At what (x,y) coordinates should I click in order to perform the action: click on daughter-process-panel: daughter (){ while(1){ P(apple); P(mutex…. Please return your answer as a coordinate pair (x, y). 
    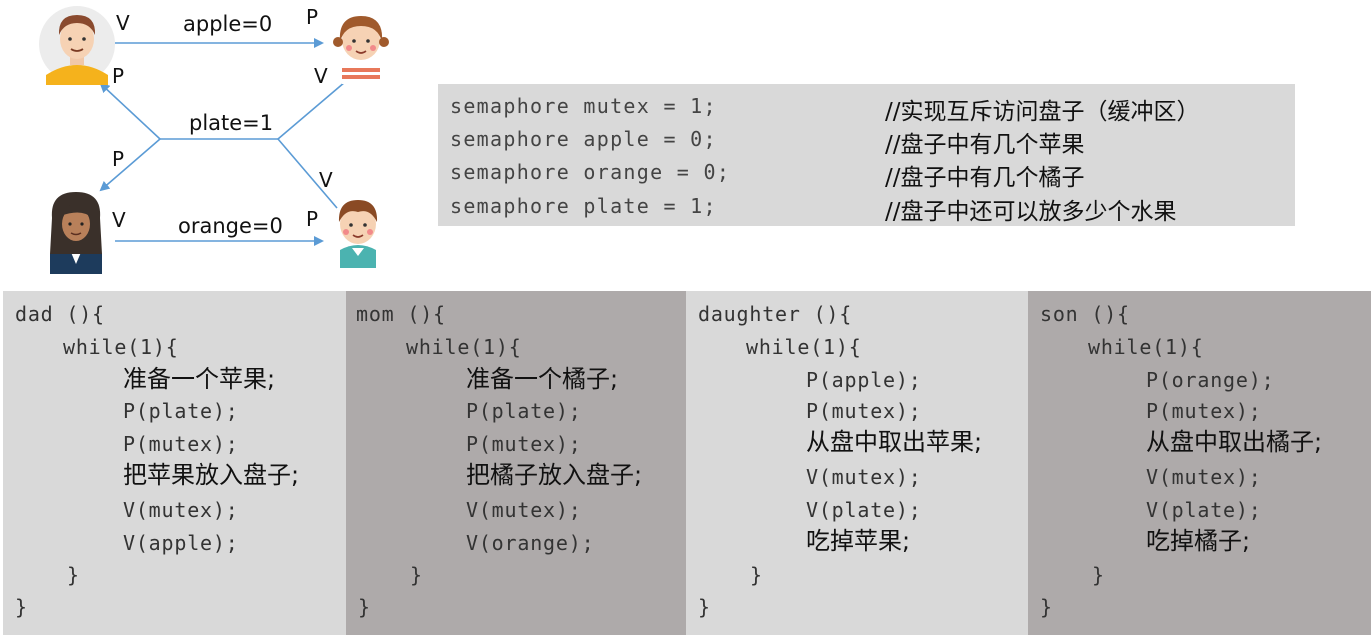
    Looking at the image, I should click on (857, 463).